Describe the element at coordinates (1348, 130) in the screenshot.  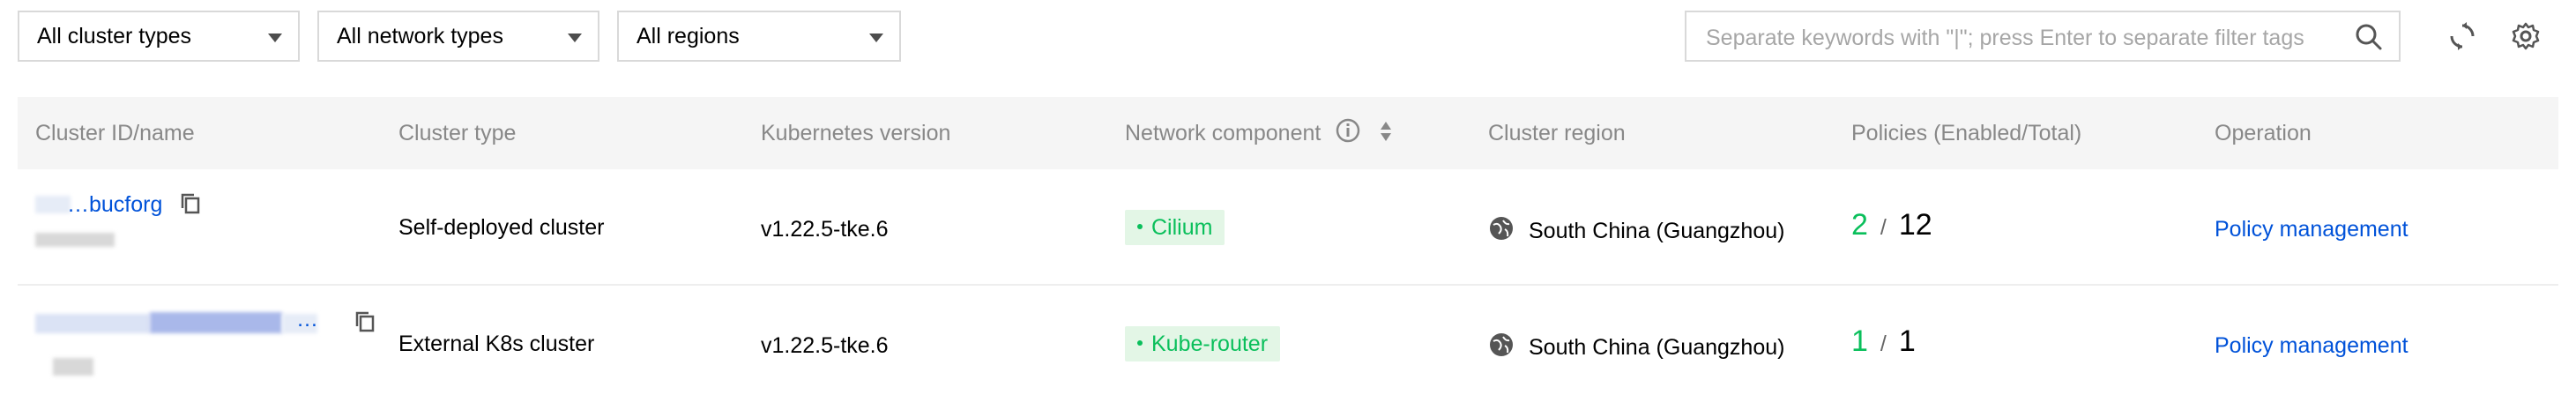
I see `info-icon` at that location.